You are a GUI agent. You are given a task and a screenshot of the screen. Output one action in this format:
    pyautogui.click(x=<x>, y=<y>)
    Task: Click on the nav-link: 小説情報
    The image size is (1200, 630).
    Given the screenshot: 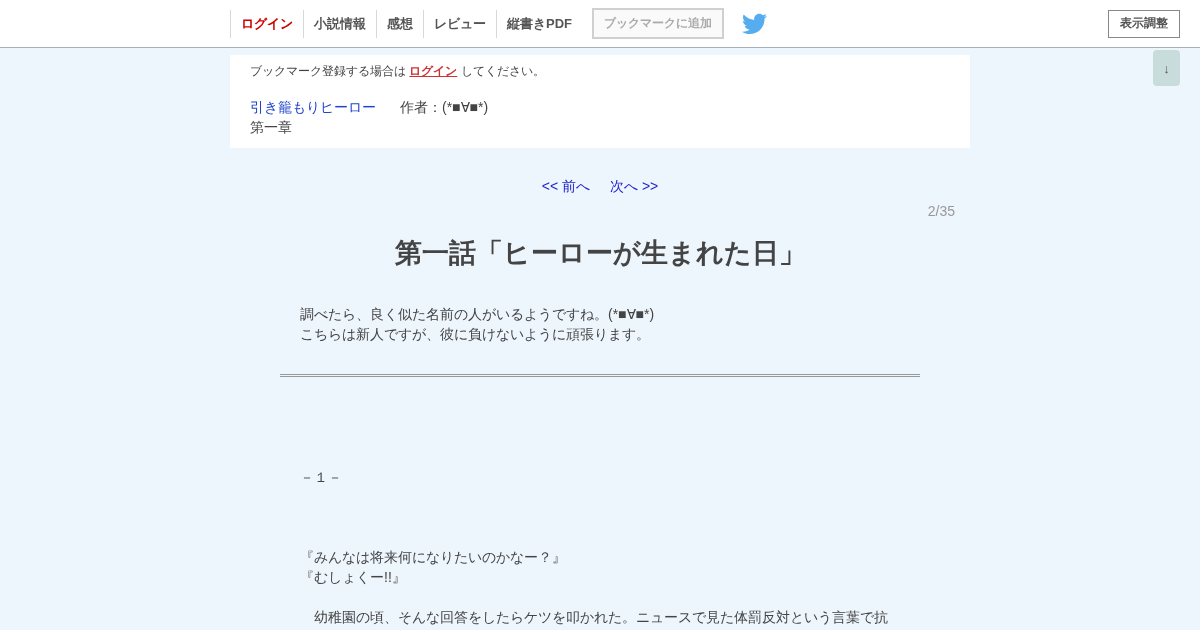 What is the action you would take?
    pyautogui.click(x=339, y=23)
    